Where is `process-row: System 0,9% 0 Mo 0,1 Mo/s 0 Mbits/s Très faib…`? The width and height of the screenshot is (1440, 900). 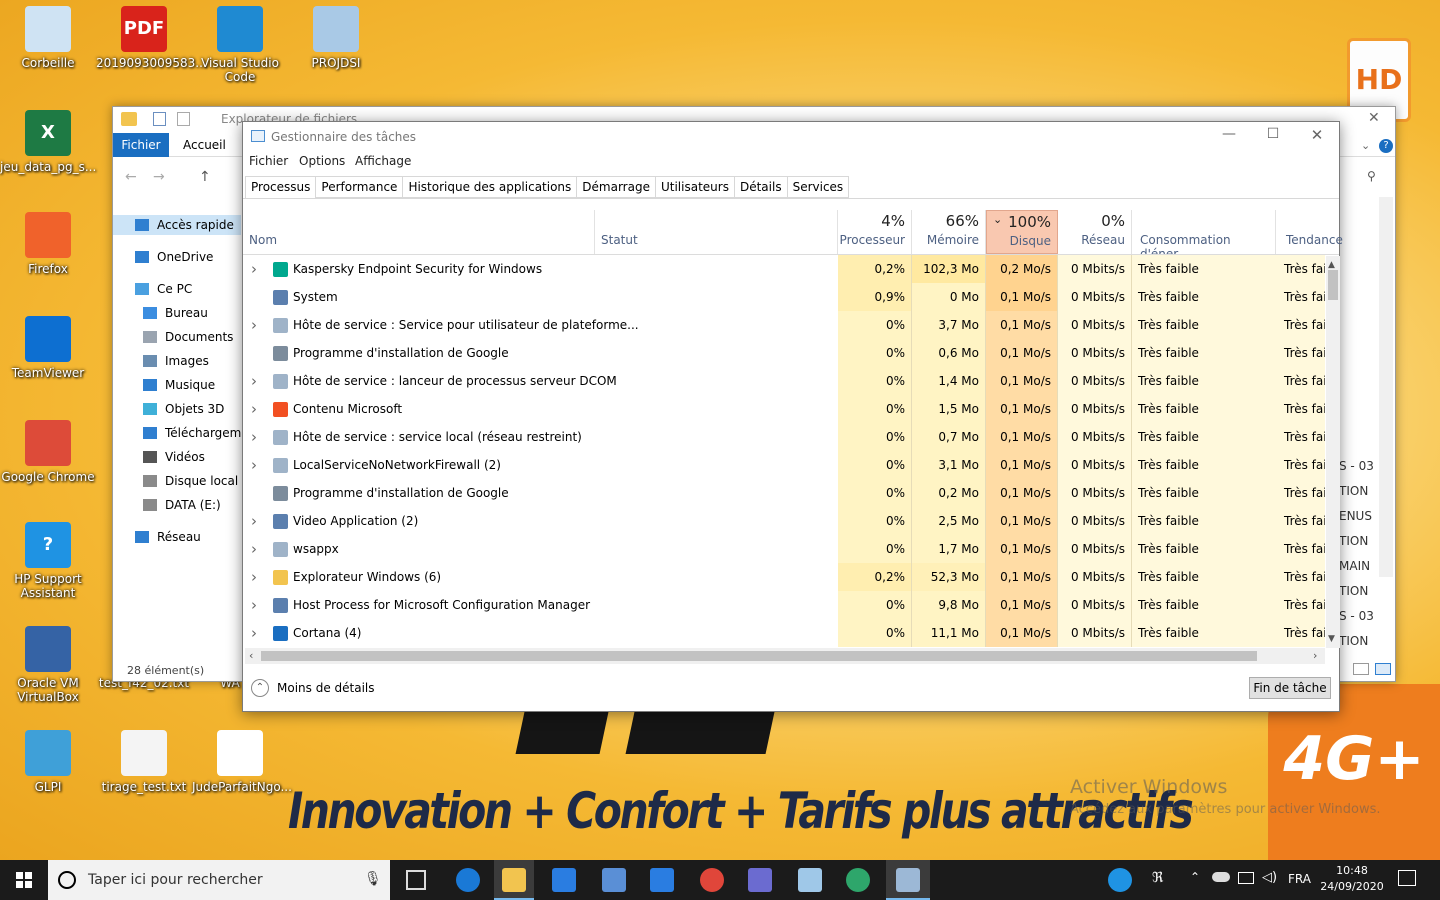 process-row: System 0,9% 0 Mo 0,1 Mo/s 0 Mbits/s Très faib… is located at coordinates (784, 297).